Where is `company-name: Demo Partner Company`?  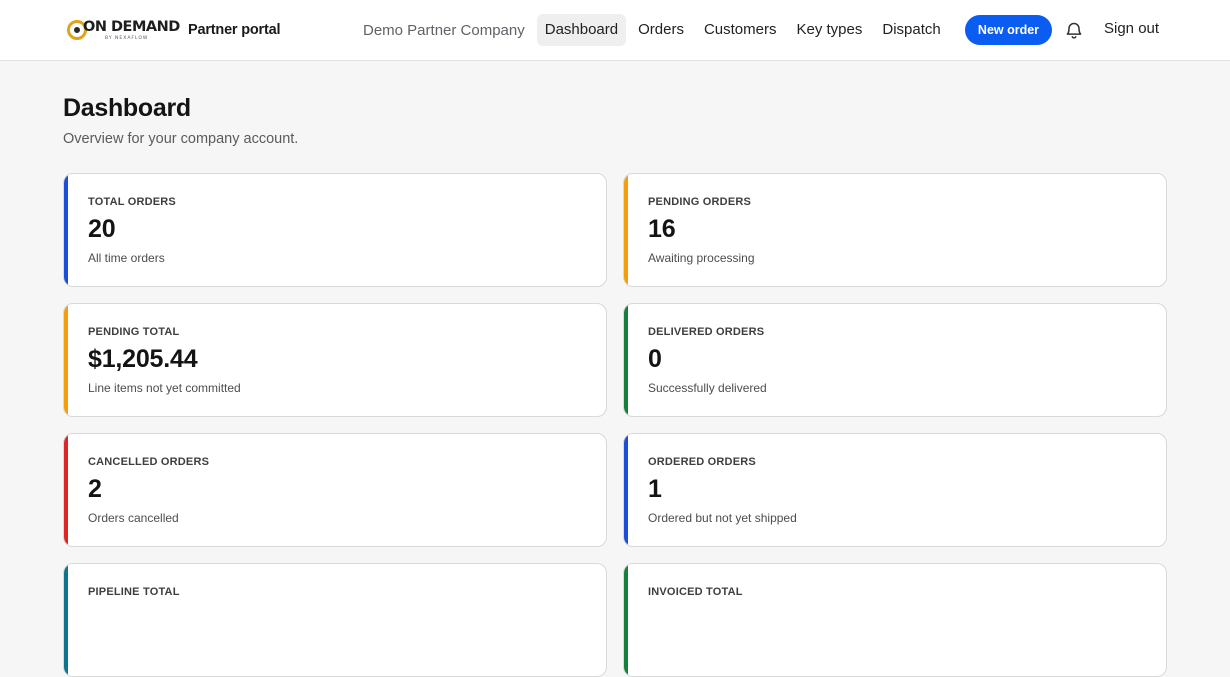
company-name: Demo Partner Company is located at coordinates (444, 30).